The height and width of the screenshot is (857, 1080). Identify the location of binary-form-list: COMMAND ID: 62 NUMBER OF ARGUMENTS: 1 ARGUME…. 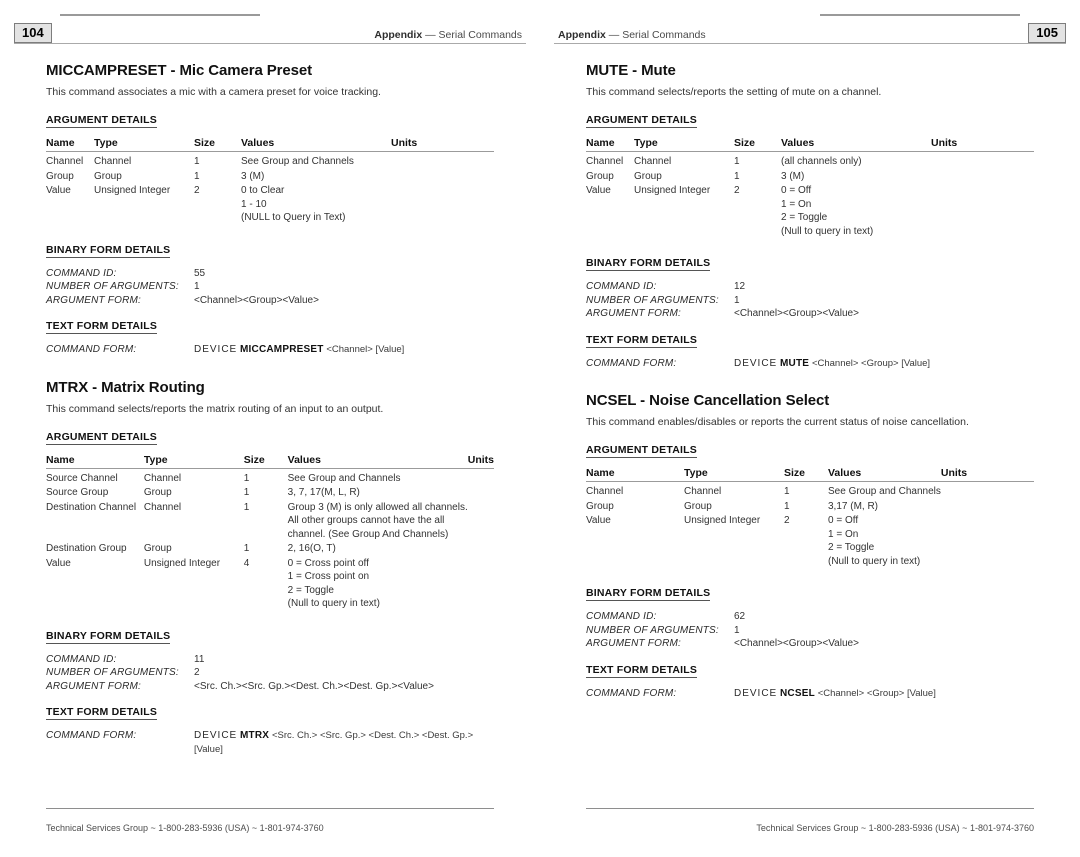
(810, 630).